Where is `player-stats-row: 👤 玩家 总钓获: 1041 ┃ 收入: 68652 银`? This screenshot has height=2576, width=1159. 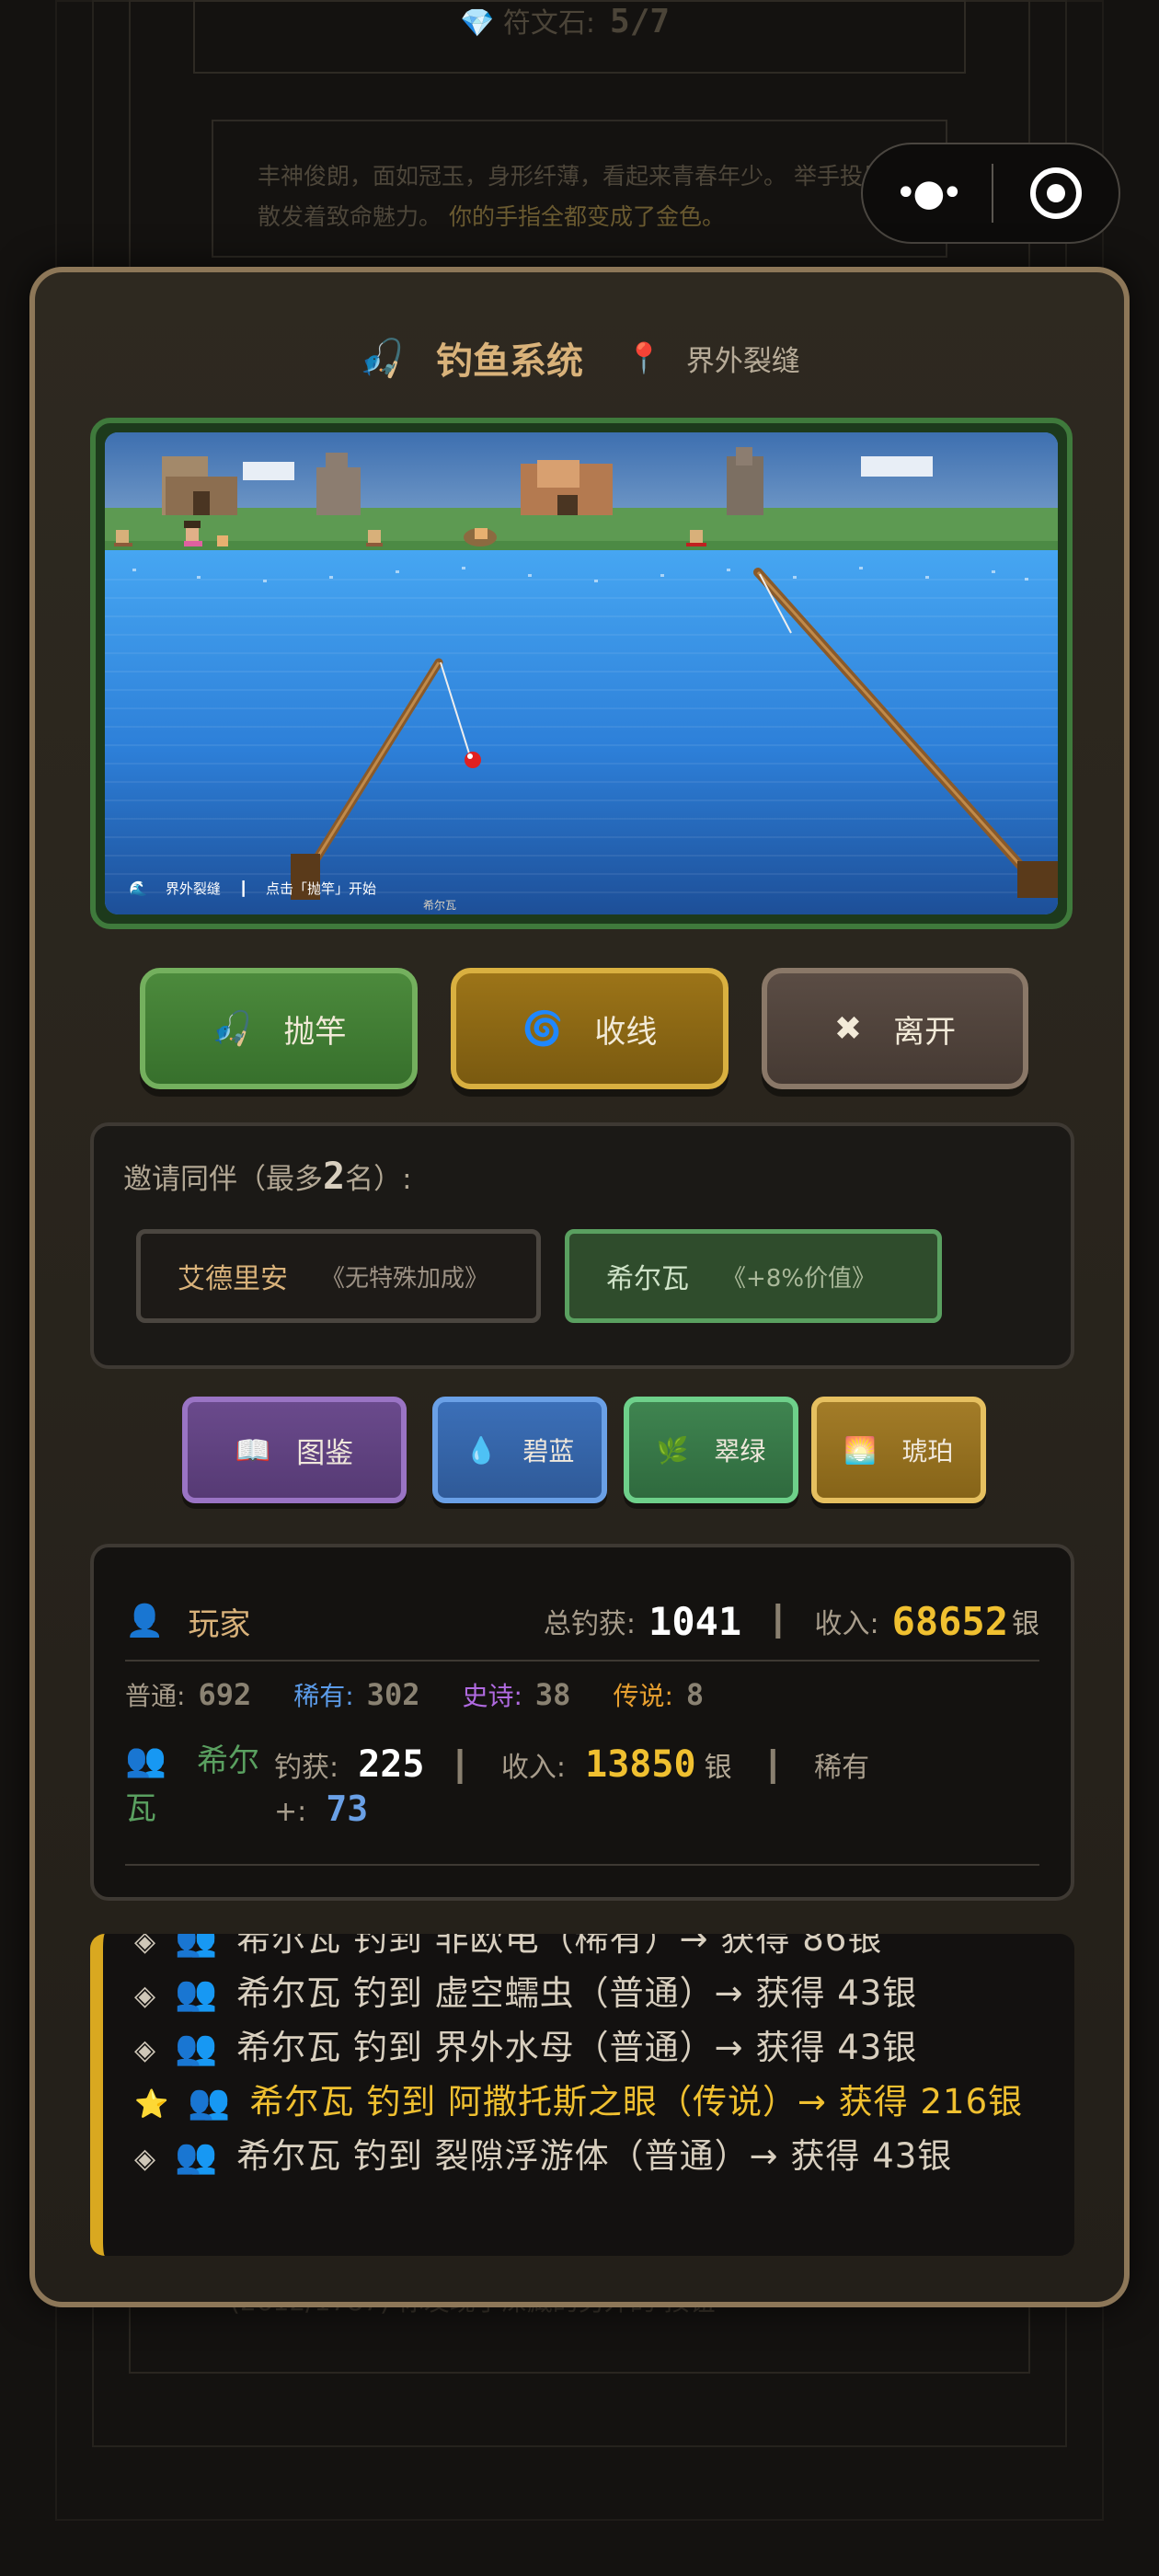
player-stats-row: 👤 玩家 总钓获: 1041 ┃ 收入: 68652 银 is located at coordinates (582, 1621).